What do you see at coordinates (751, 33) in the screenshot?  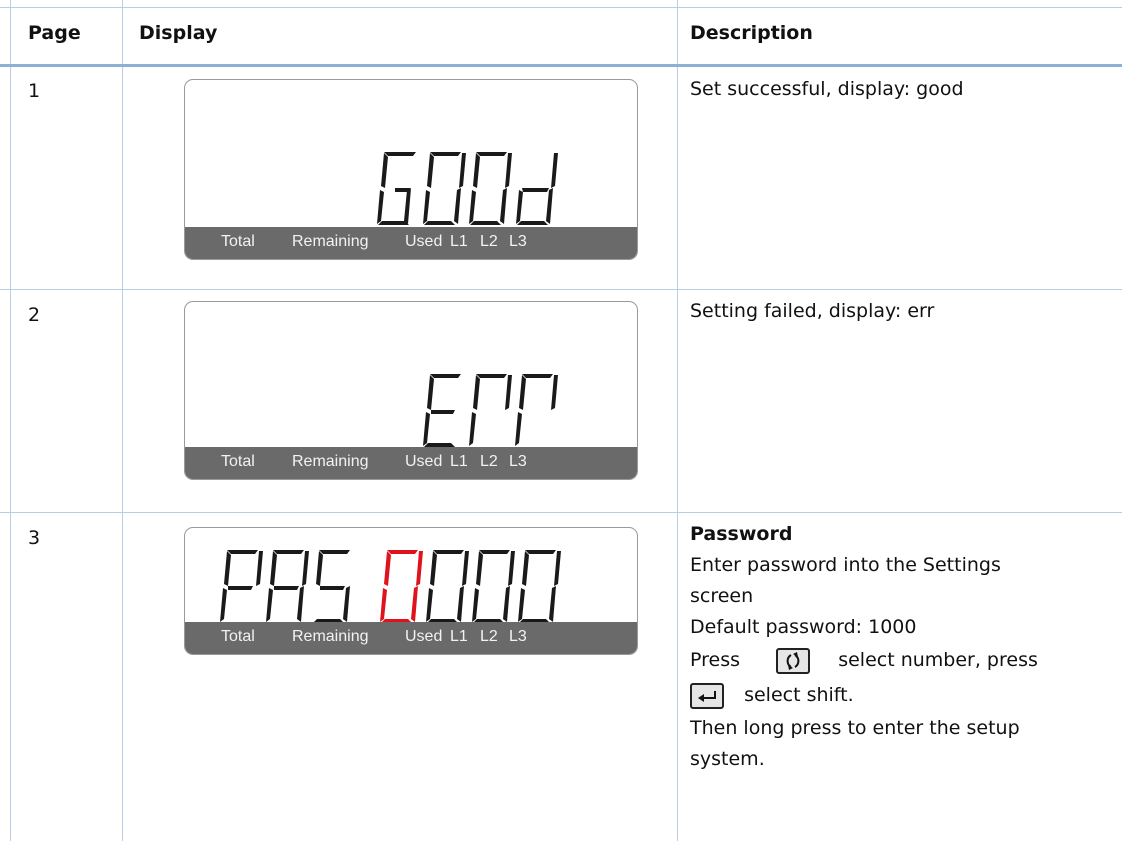 I see `header-description: Description` at bounding box center [751, 33].